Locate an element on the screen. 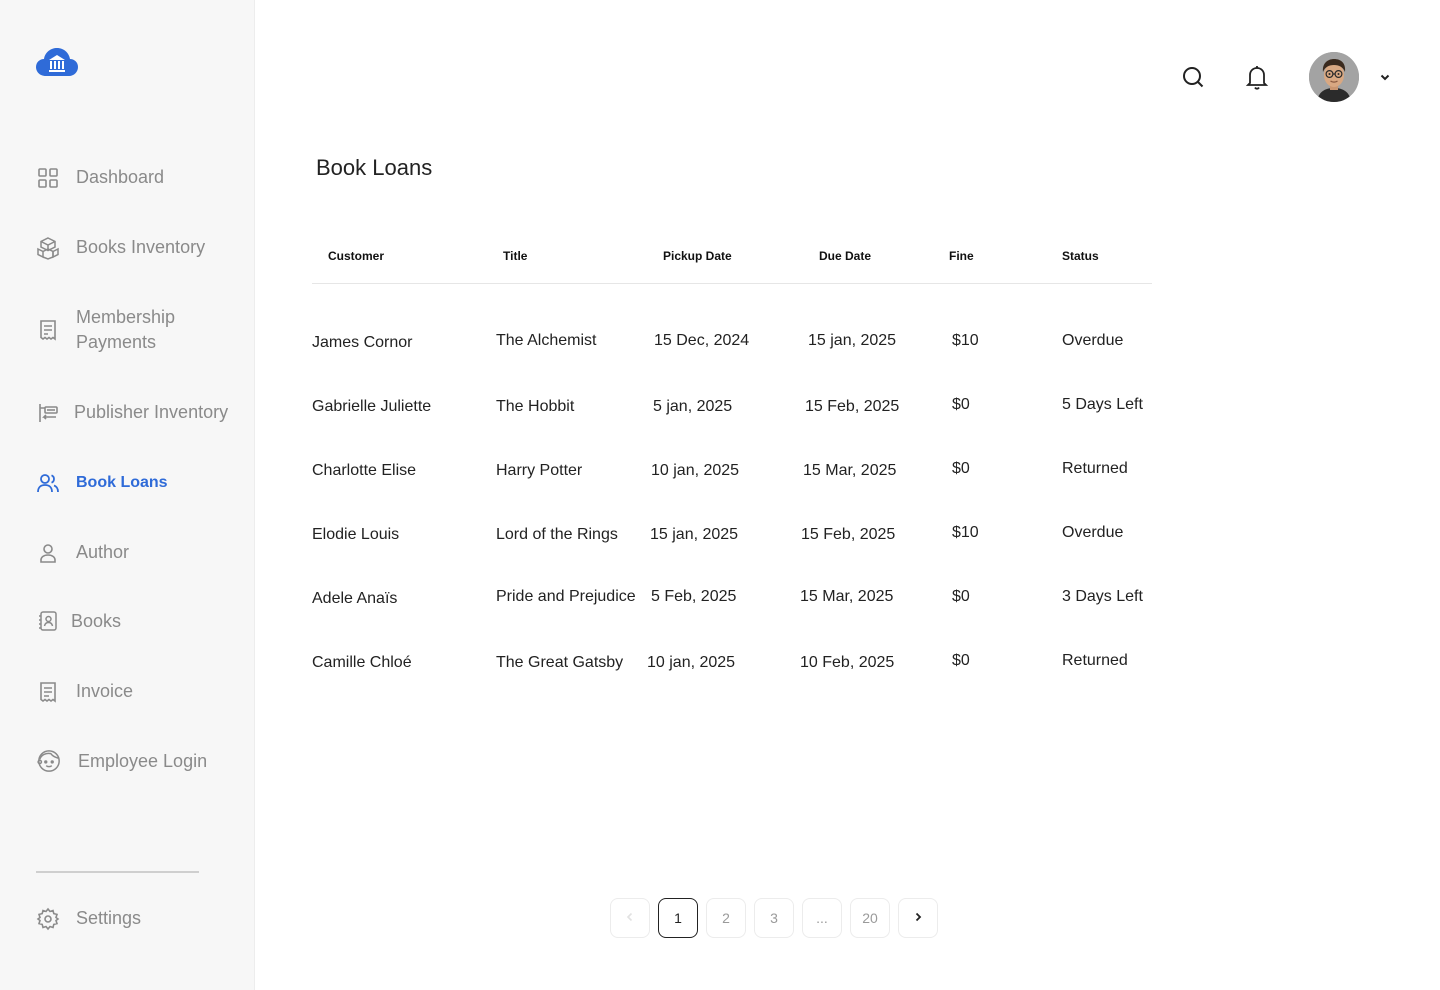 The image size is (1440, 990). status-cell: 3 Days Left is located at coordinates (1102, 596).